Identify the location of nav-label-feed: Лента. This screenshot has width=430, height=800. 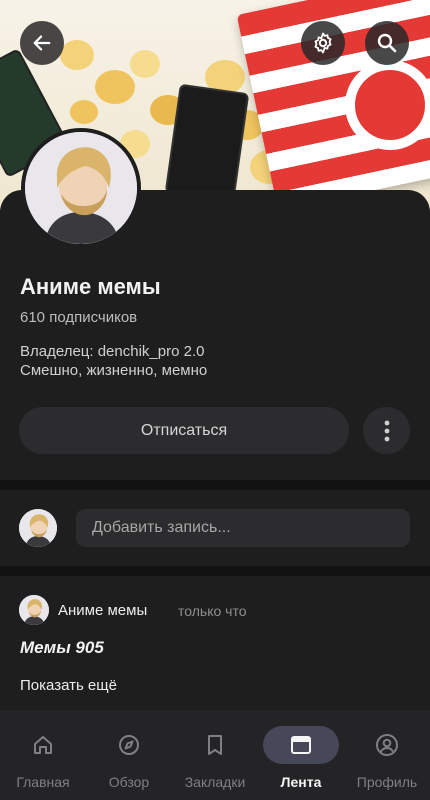
(301, 782).